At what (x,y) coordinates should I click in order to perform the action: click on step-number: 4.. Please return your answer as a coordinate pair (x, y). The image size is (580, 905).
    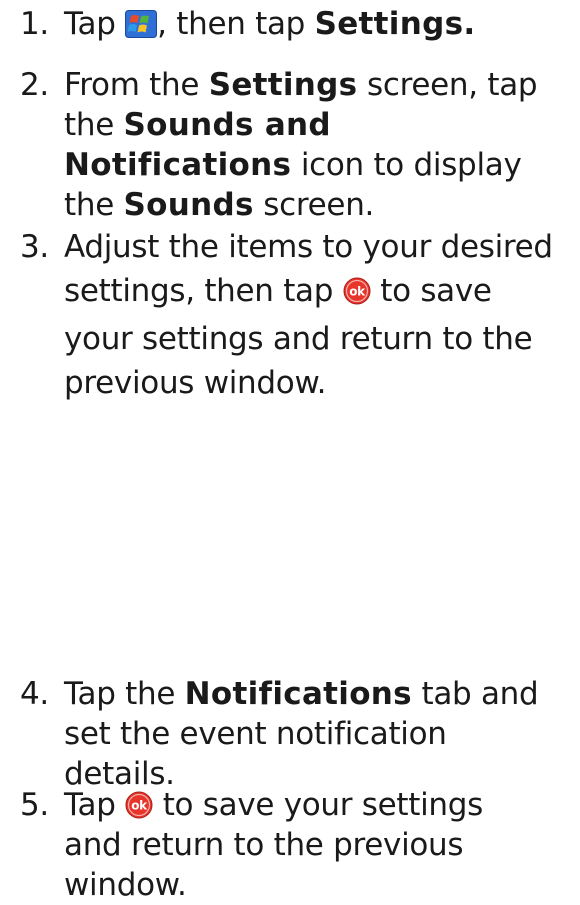
    Looking at the image, I should click on (34, 694).